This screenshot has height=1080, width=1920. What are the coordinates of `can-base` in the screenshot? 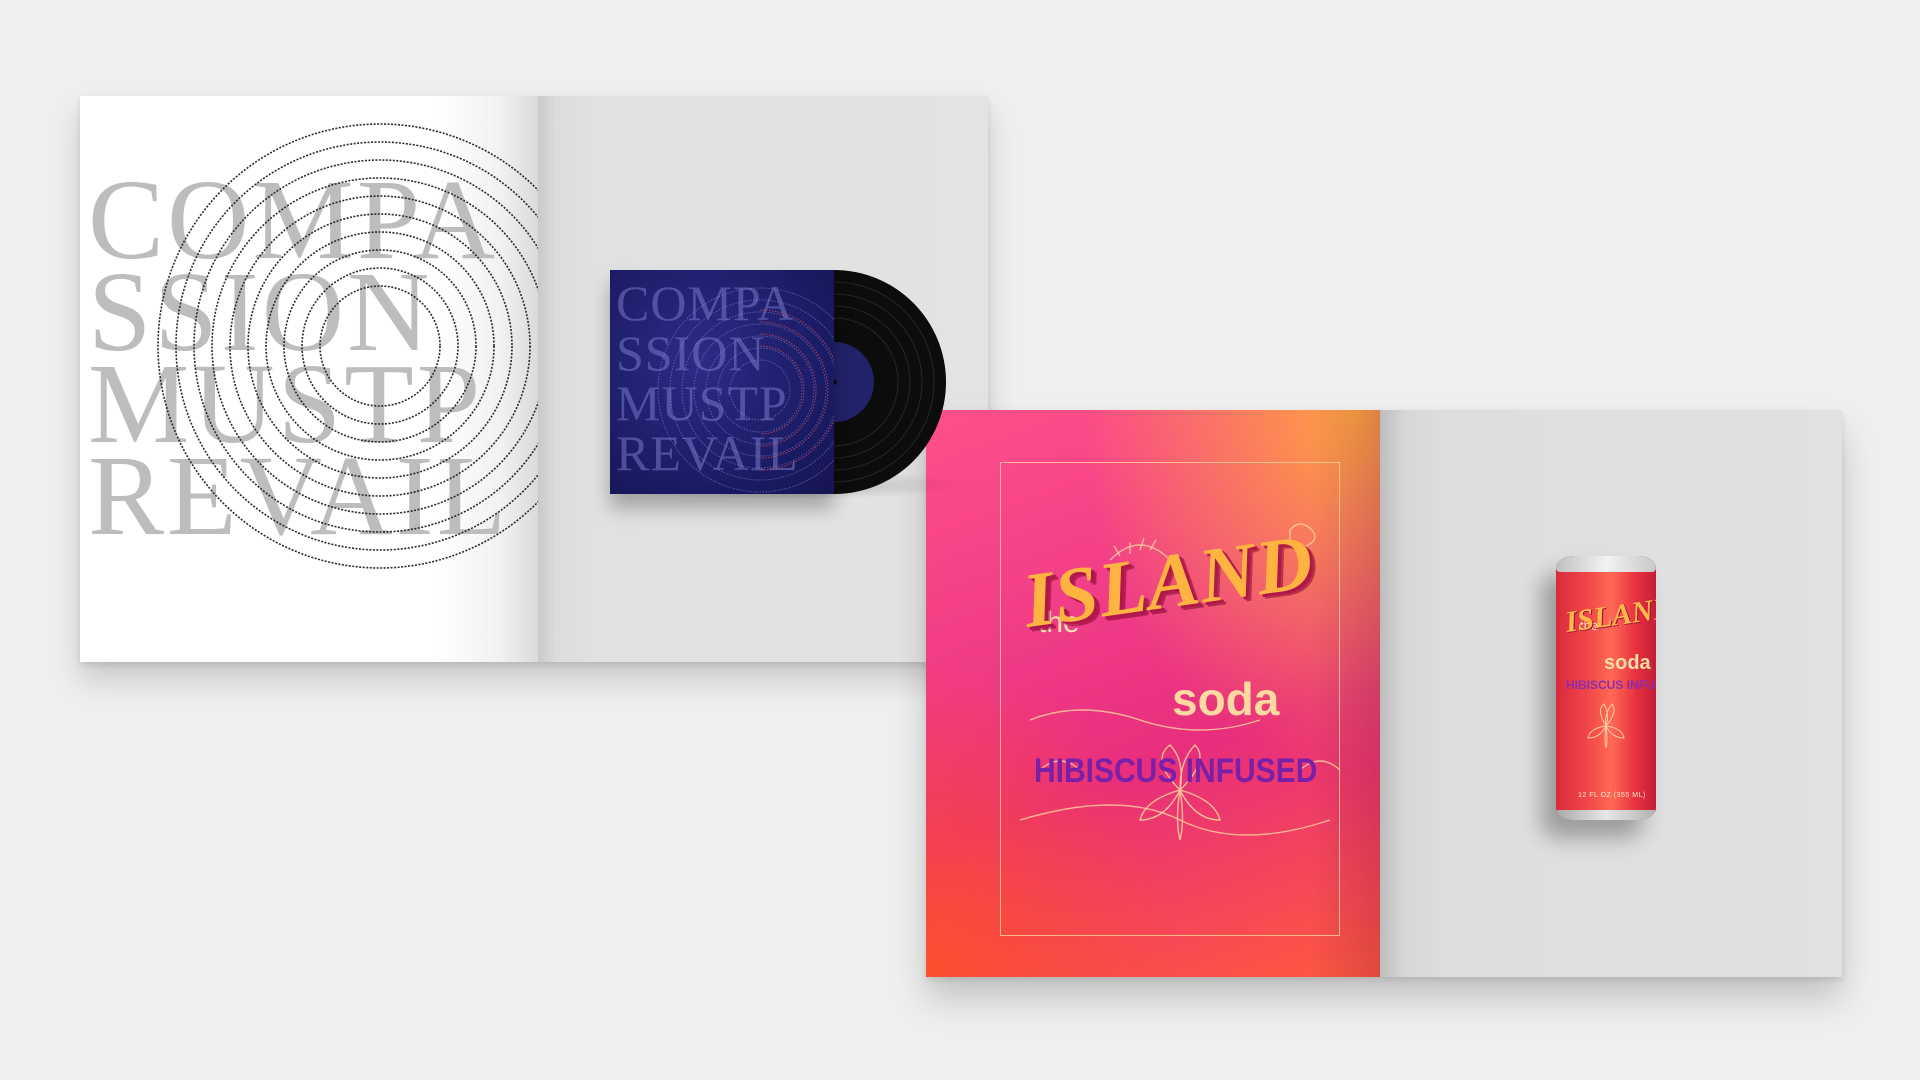 It's located at (1606, 815).